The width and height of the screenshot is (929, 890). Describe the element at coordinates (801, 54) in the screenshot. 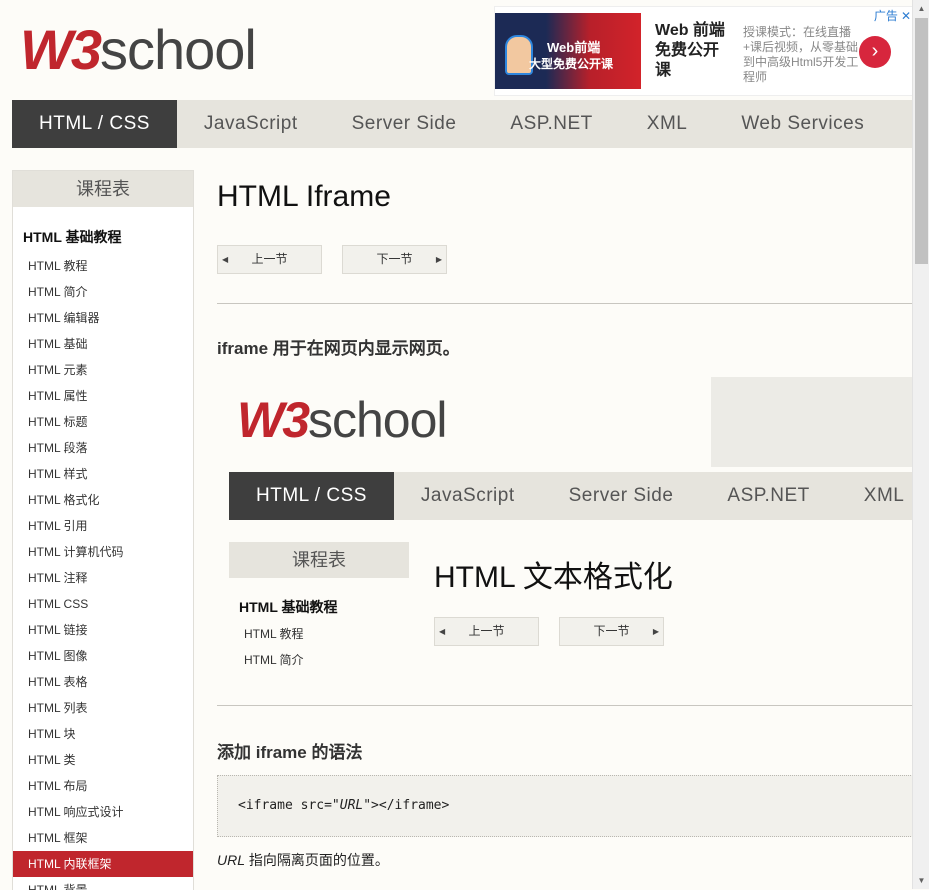

I see `ad-description: 授课模式：在线直播+课后视频，从零基础到中高级Html5开发工程师` at that location.